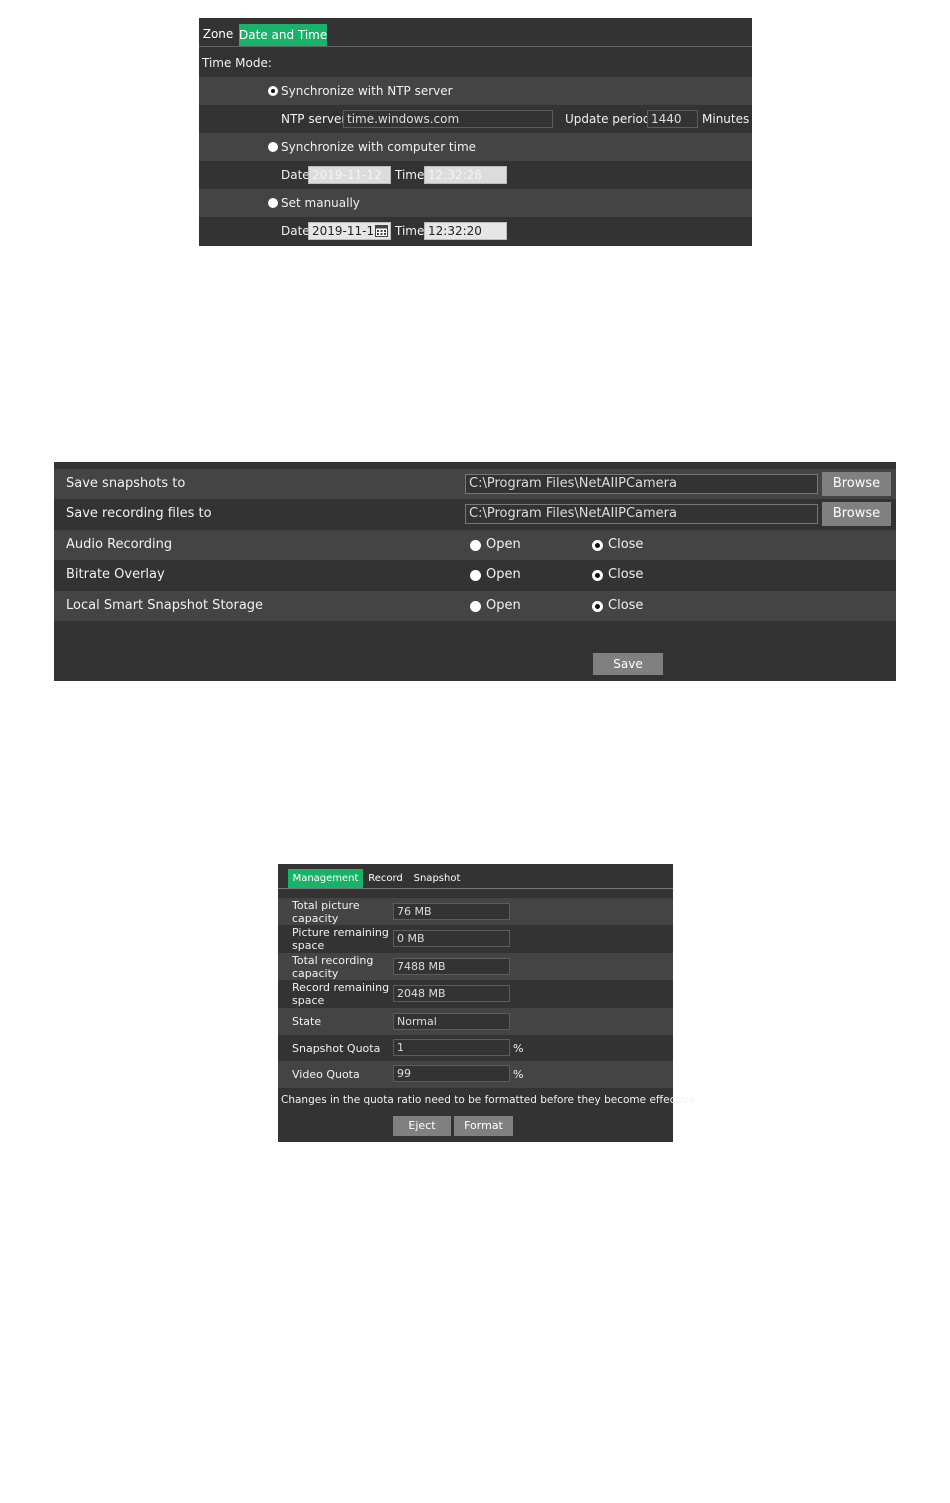  What do you see at coordinates (336, 1048) in the screenshot?
I see `snapshot-quota-label: Snapshot Quota` at bounding box center [336, 1048].